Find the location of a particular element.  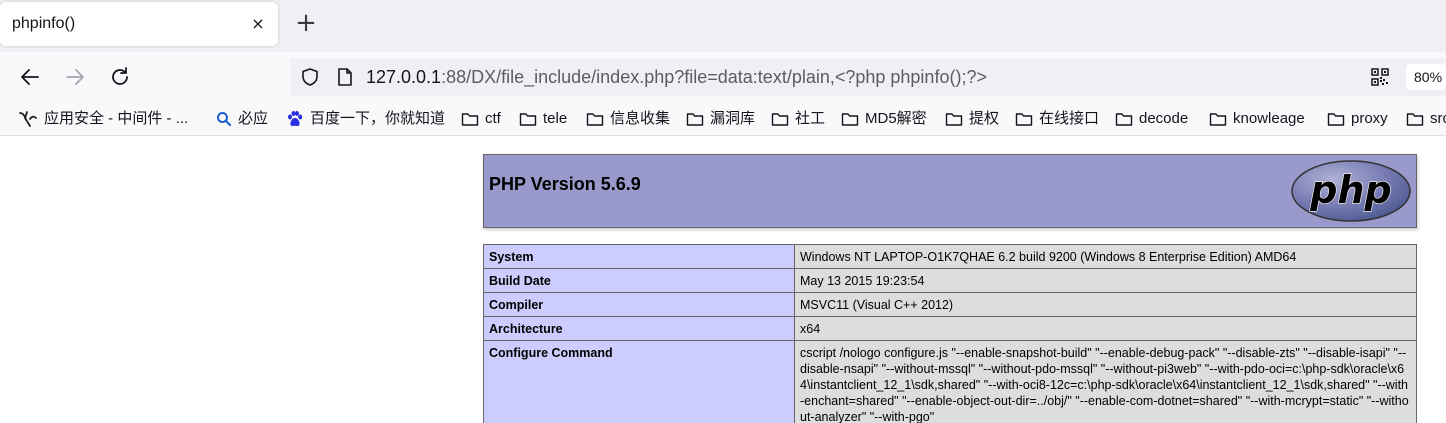

bookmark-folder-vuln-db: 漏洞库 is located at coordinates (720, 119).